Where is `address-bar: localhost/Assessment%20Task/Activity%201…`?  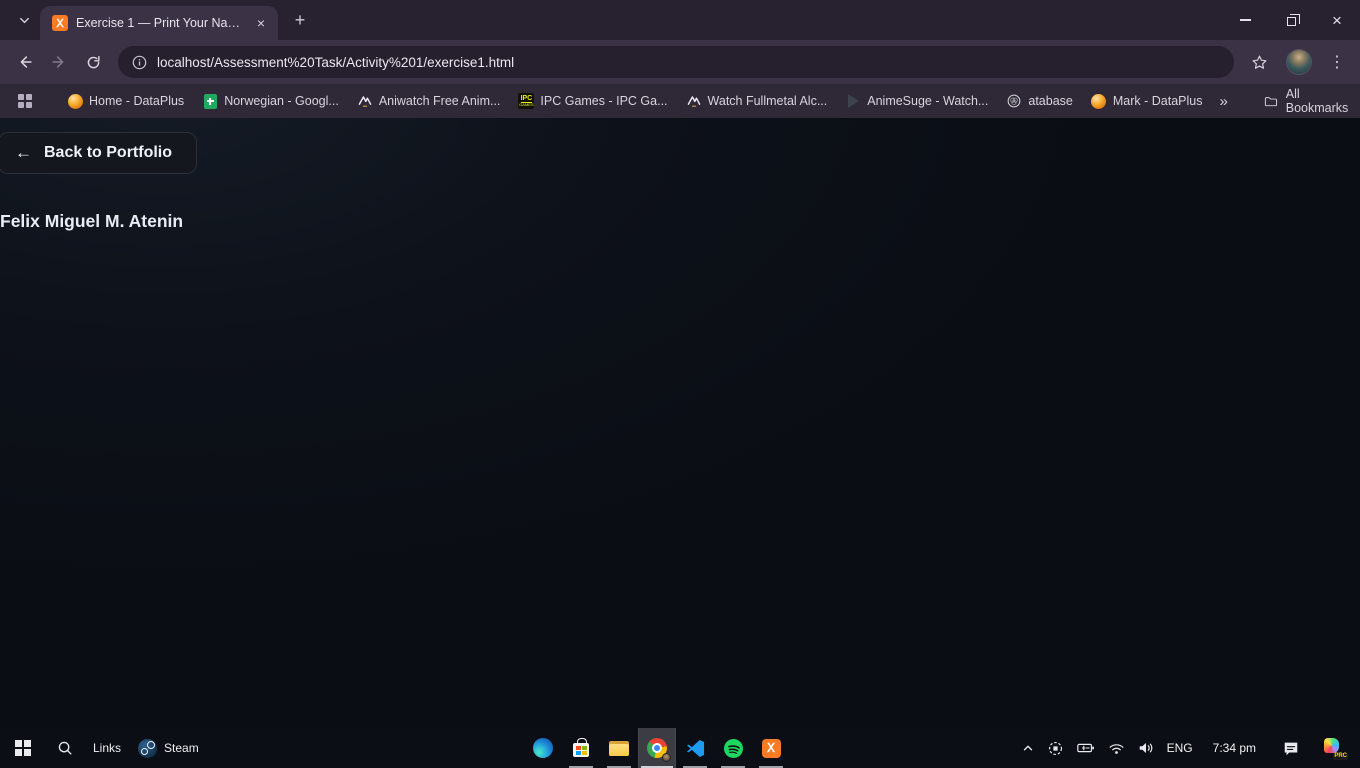
address-bar: localhost/Assessment%20Task/Activity%201… is located at coordinates (676, 62).